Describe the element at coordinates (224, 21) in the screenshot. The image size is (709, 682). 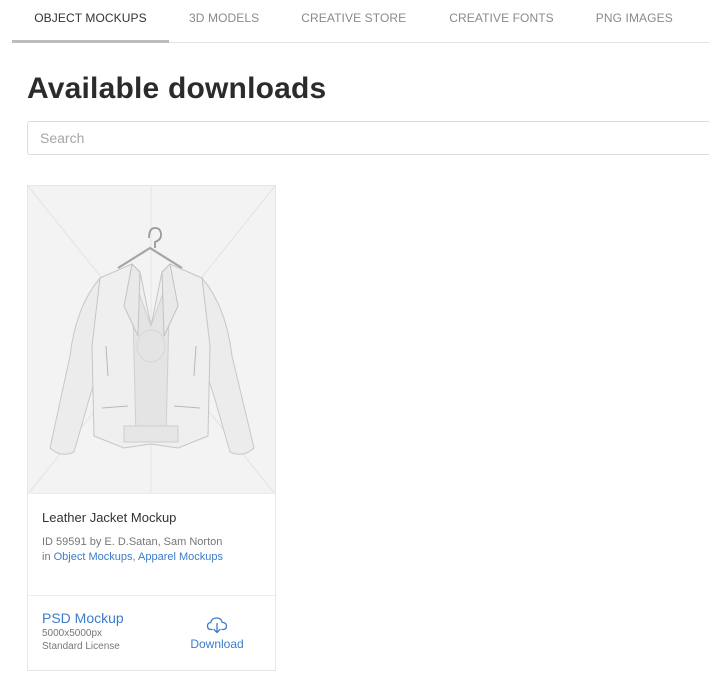
I see `tab-3d-models: 3D MODELS` at that location.